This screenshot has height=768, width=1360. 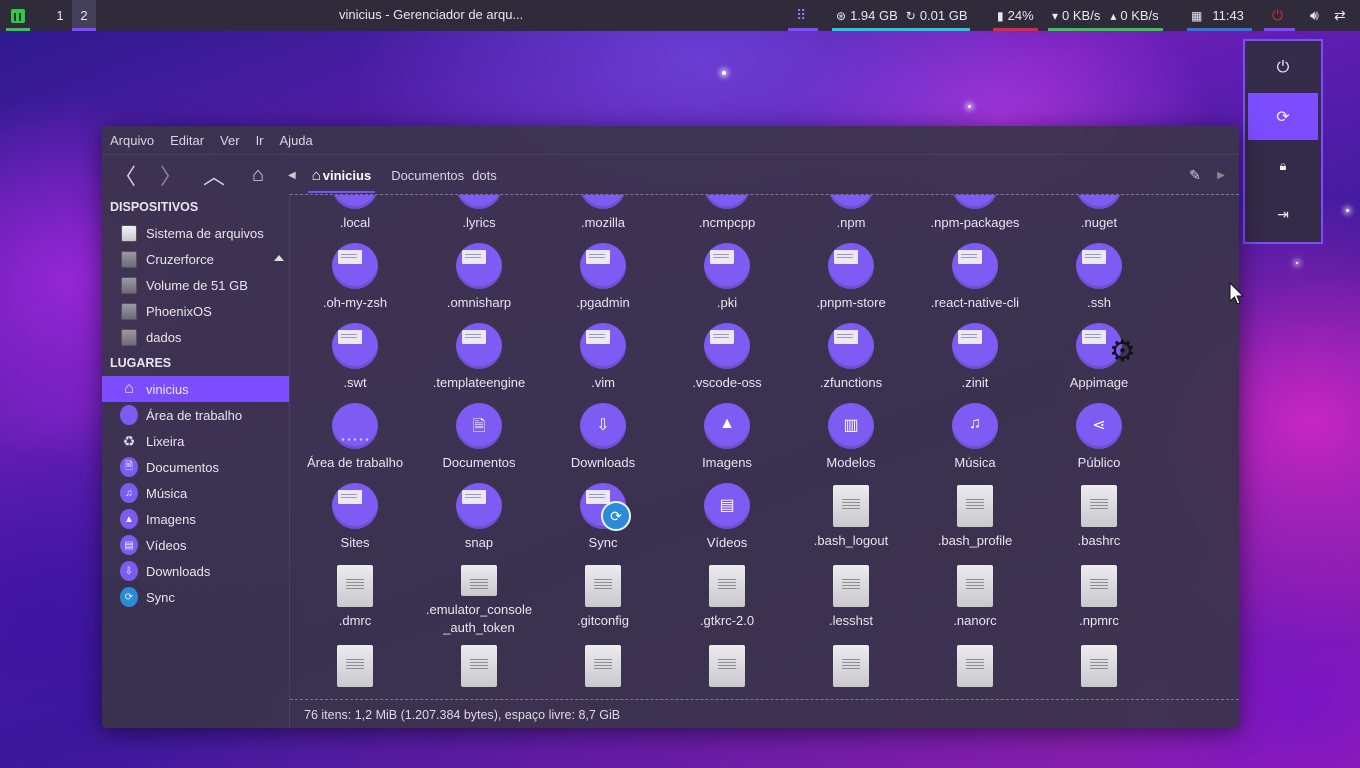 What do you see at coordinates (355, 216) in the screenshot?
I see `file-item: .local` at bounding box center [355, 216].